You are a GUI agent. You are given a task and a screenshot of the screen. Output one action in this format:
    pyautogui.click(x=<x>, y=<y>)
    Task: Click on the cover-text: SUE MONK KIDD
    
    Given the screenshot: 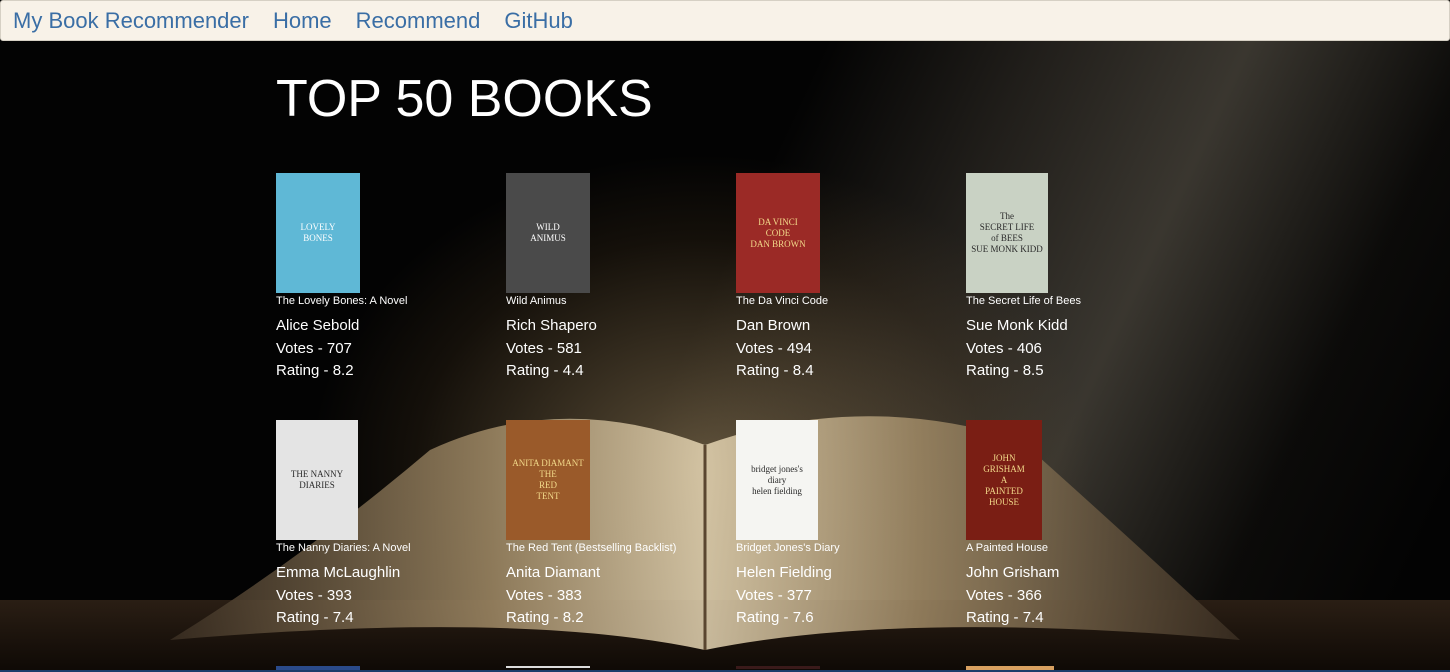 What is the action you would take?
    pyautogui.click(x=1007, y=249)
    